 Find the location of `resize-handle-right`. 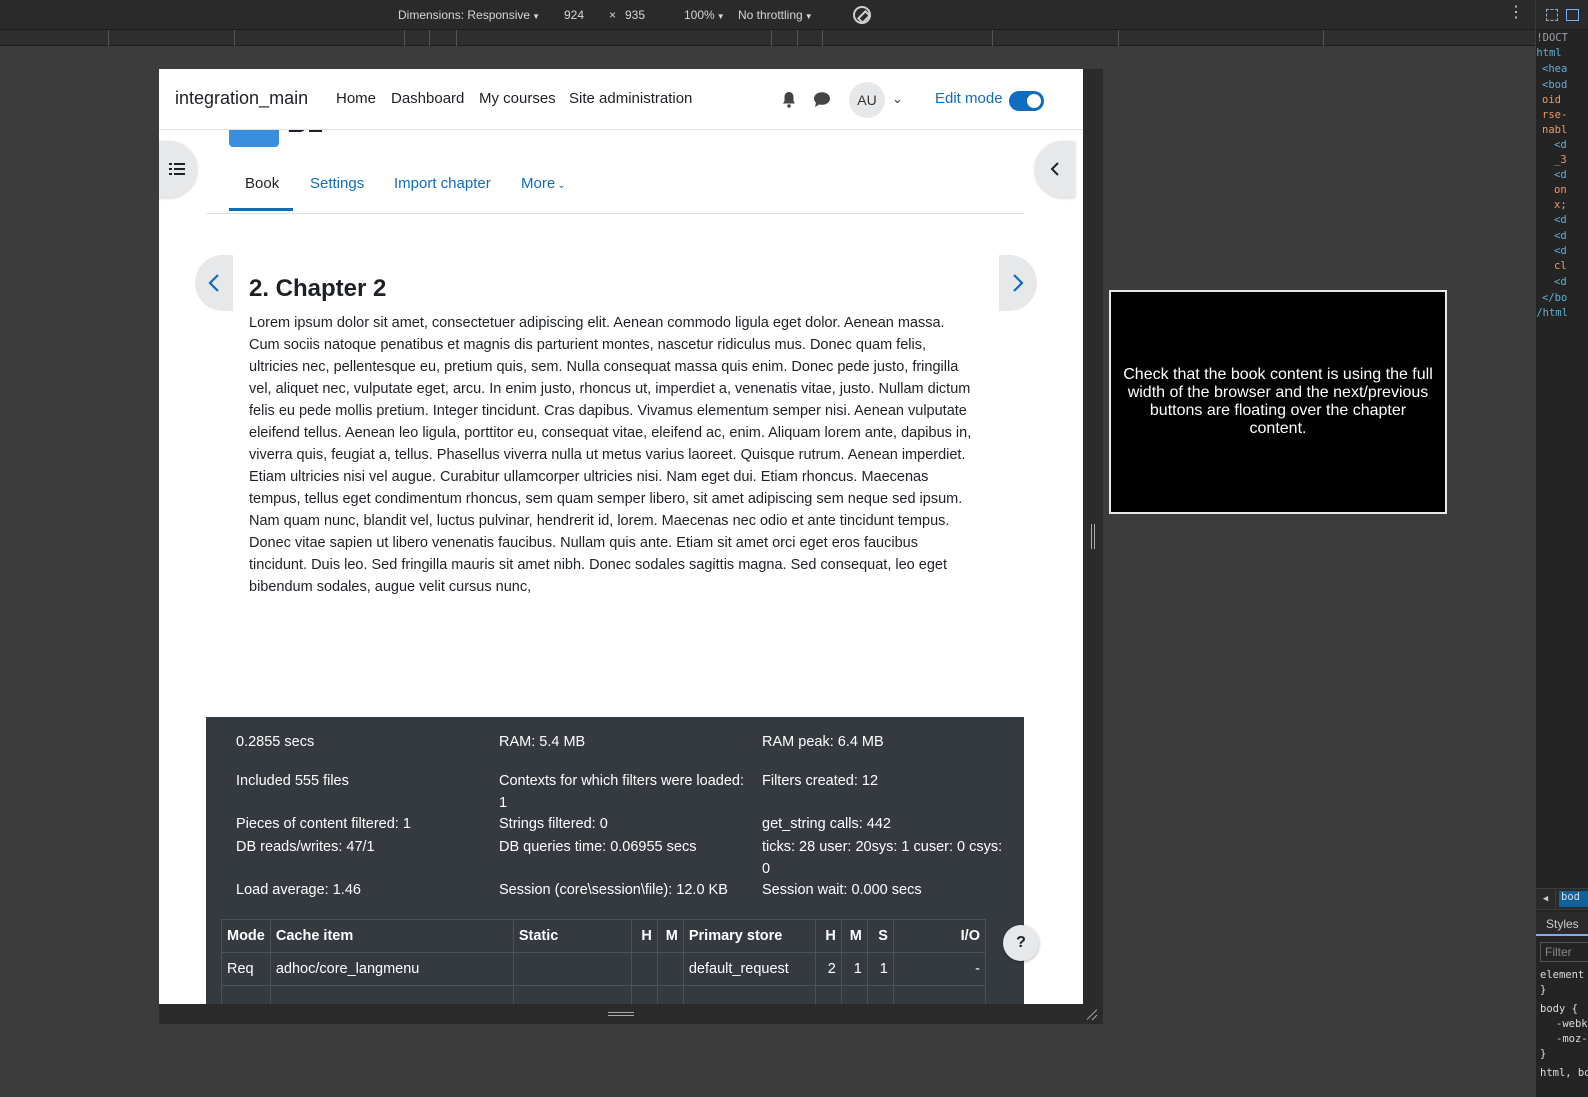

resize-handle-right is located at coordinates (1093, 536).